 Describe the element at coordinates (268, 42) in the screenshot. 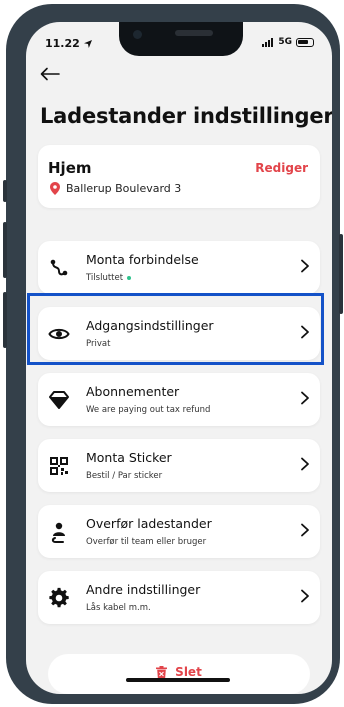

I see `signal-icon` at that location.